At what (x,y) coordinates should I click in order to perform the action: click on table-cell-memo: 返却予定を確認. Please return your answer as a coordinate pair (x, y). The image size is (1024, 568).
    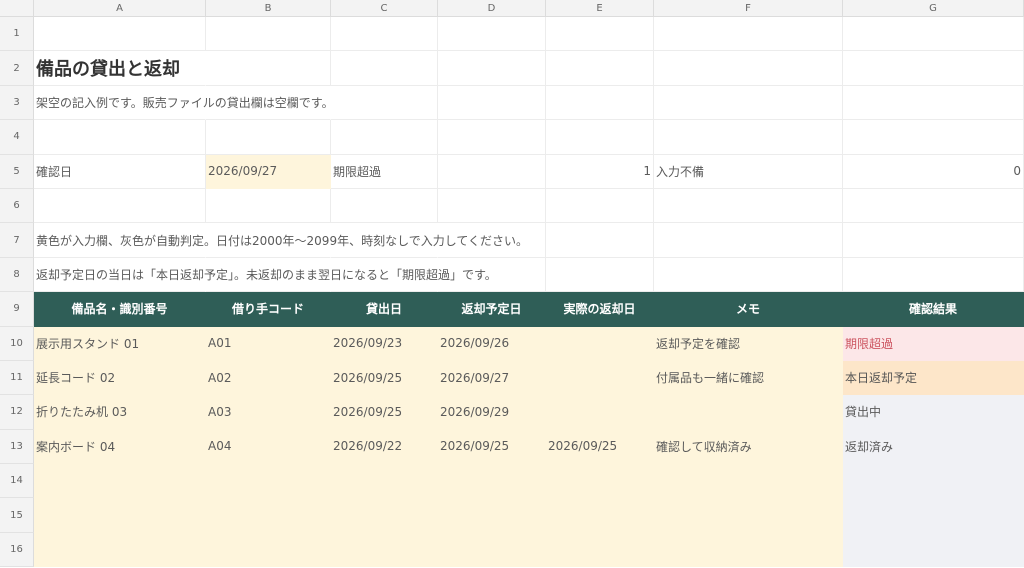
    Looking at the image, I should click on (748, 343).